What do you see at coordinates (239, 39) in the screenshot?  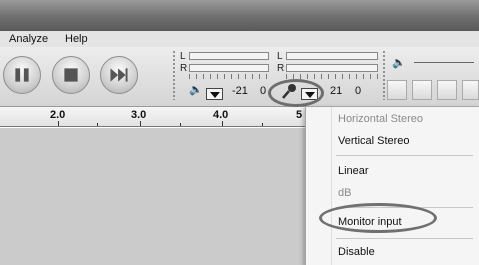 I see `menu-bar: Analyze Help` at bounding box center [239, 39].